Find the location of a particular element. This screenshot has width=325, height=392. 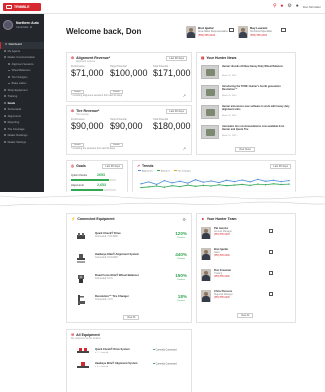

user-icon: ● is located at coordinates (297, 6).